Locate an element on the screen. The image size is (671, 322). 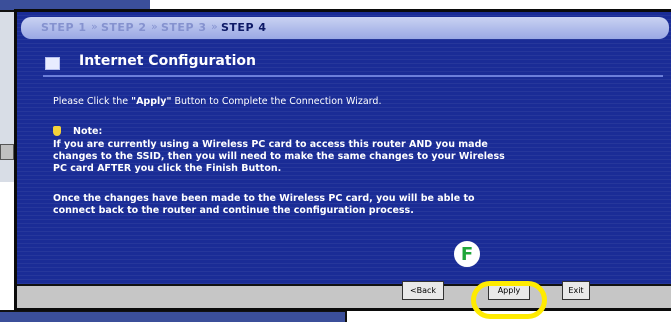
note-label: Note: is located at coordinates (88, 131).